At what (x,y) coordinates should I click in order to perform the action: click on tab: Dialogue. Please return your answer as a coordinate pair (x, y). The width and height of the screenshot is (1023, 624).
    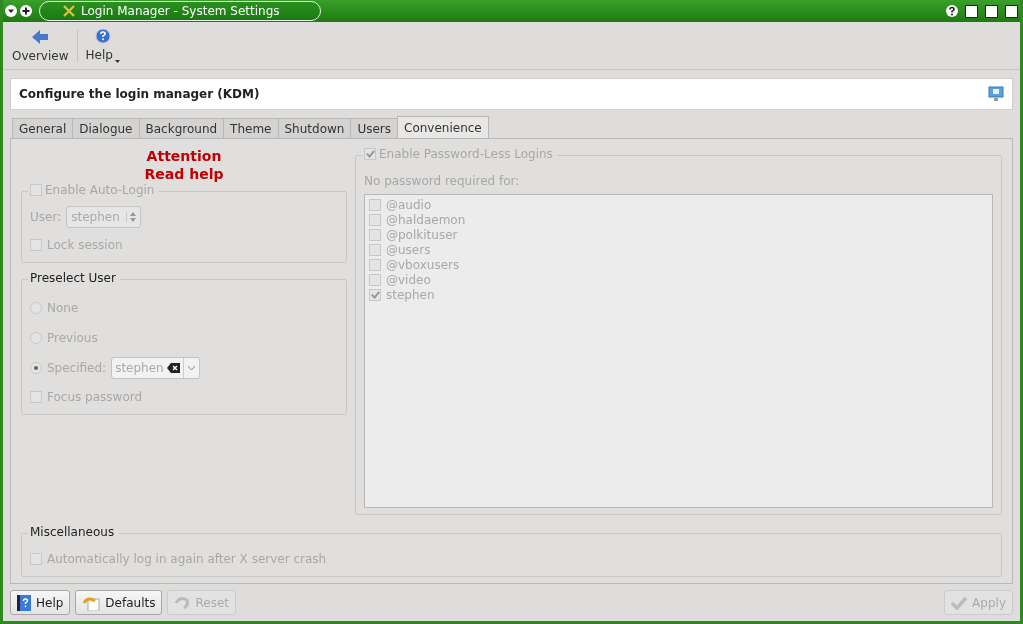
    Looking at the image, I should click on (106, 128).